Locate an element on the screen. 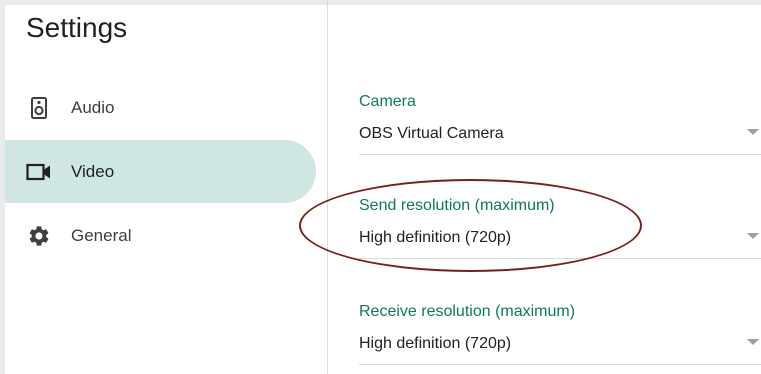 The image size is (761, 374). camera-field: Camera OBS Virtual Camera is located at coordinates (560, 123).